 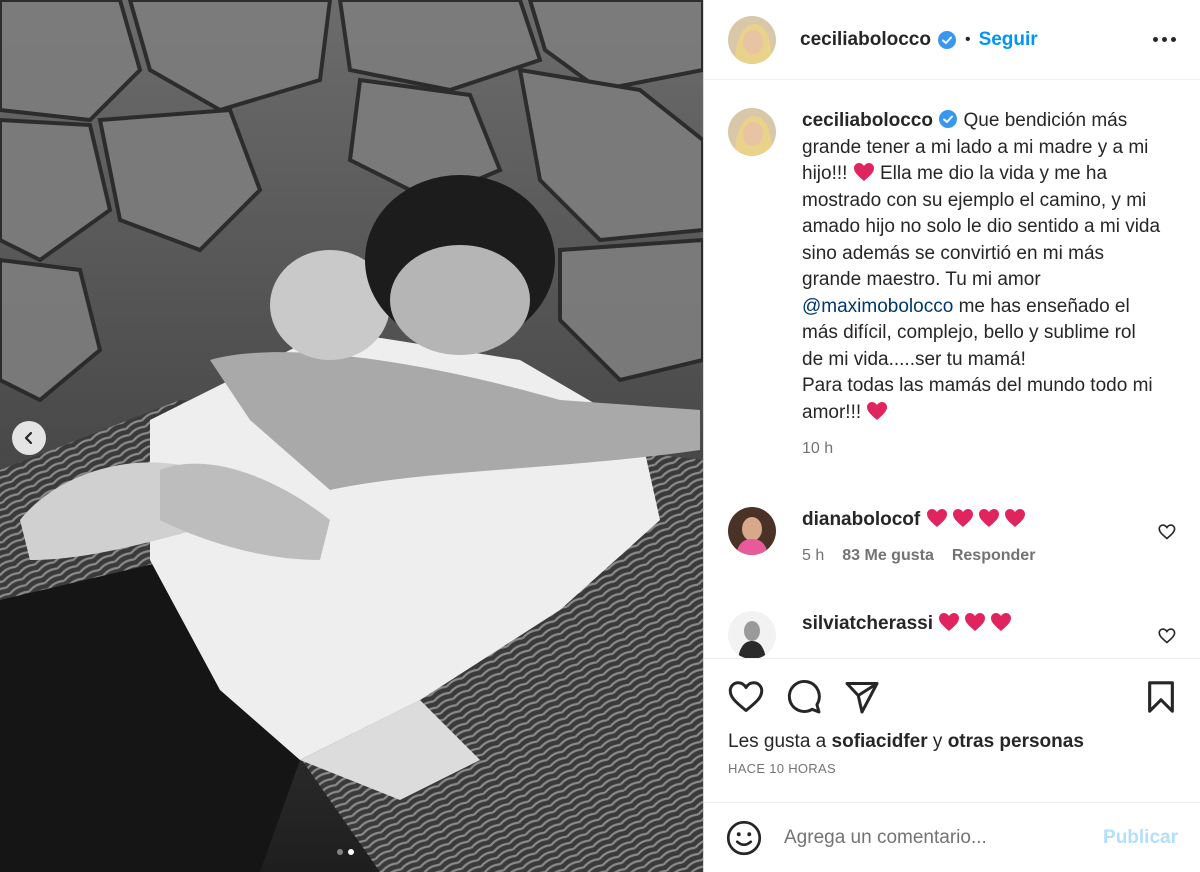 I want to click on comment-time: 5 h, so click(x=813, y=556).